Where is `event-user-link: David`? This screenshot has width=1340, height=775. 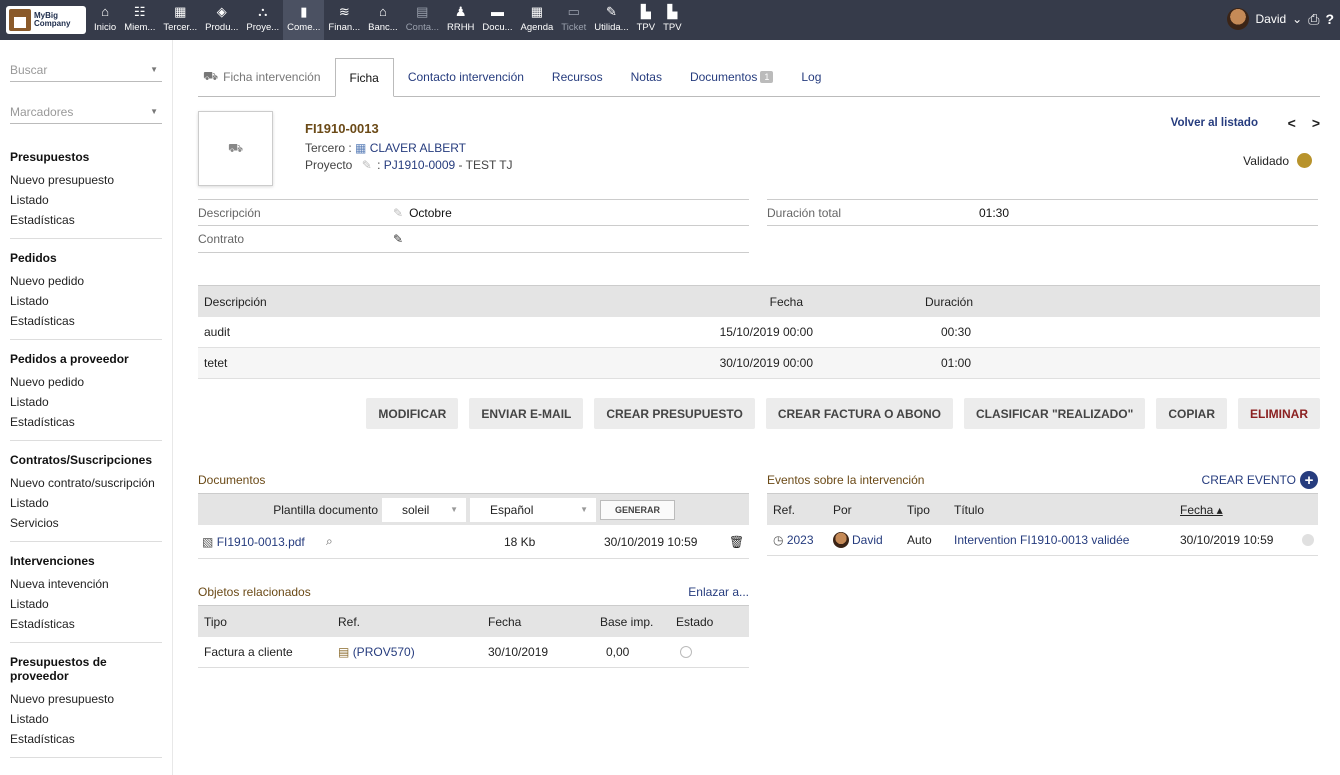
event-user-link: David is located at coordinates (867, 540).